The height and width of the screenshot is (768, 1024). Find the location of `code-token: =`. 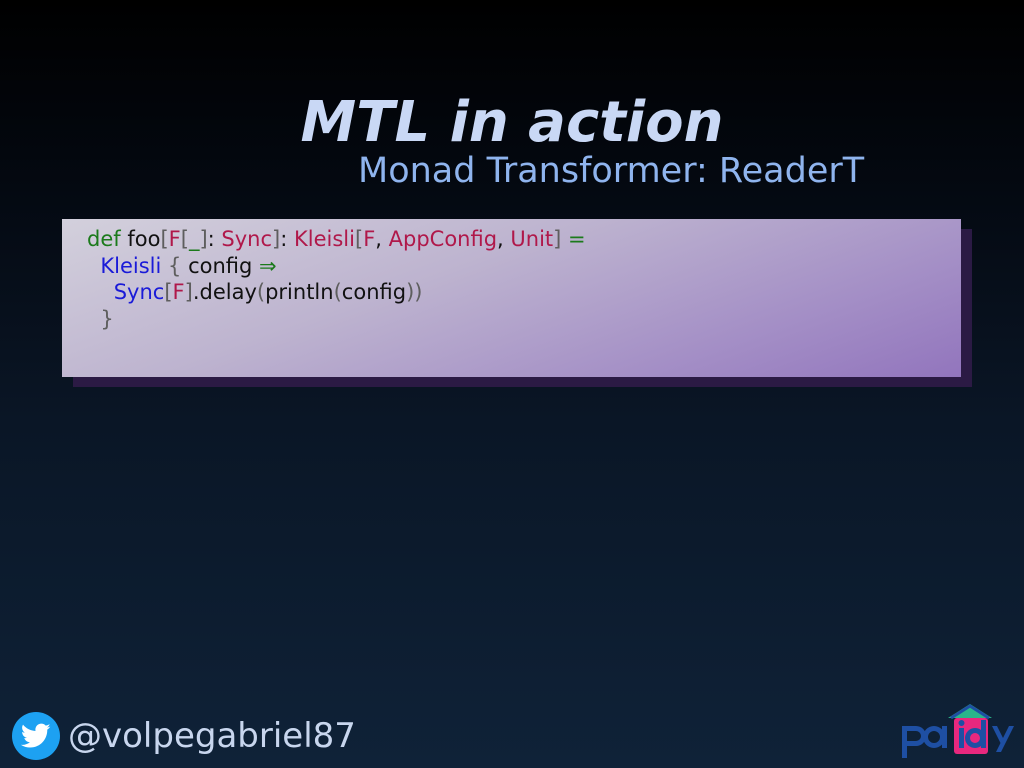

code-token: = is located at coordinates (577, 239).